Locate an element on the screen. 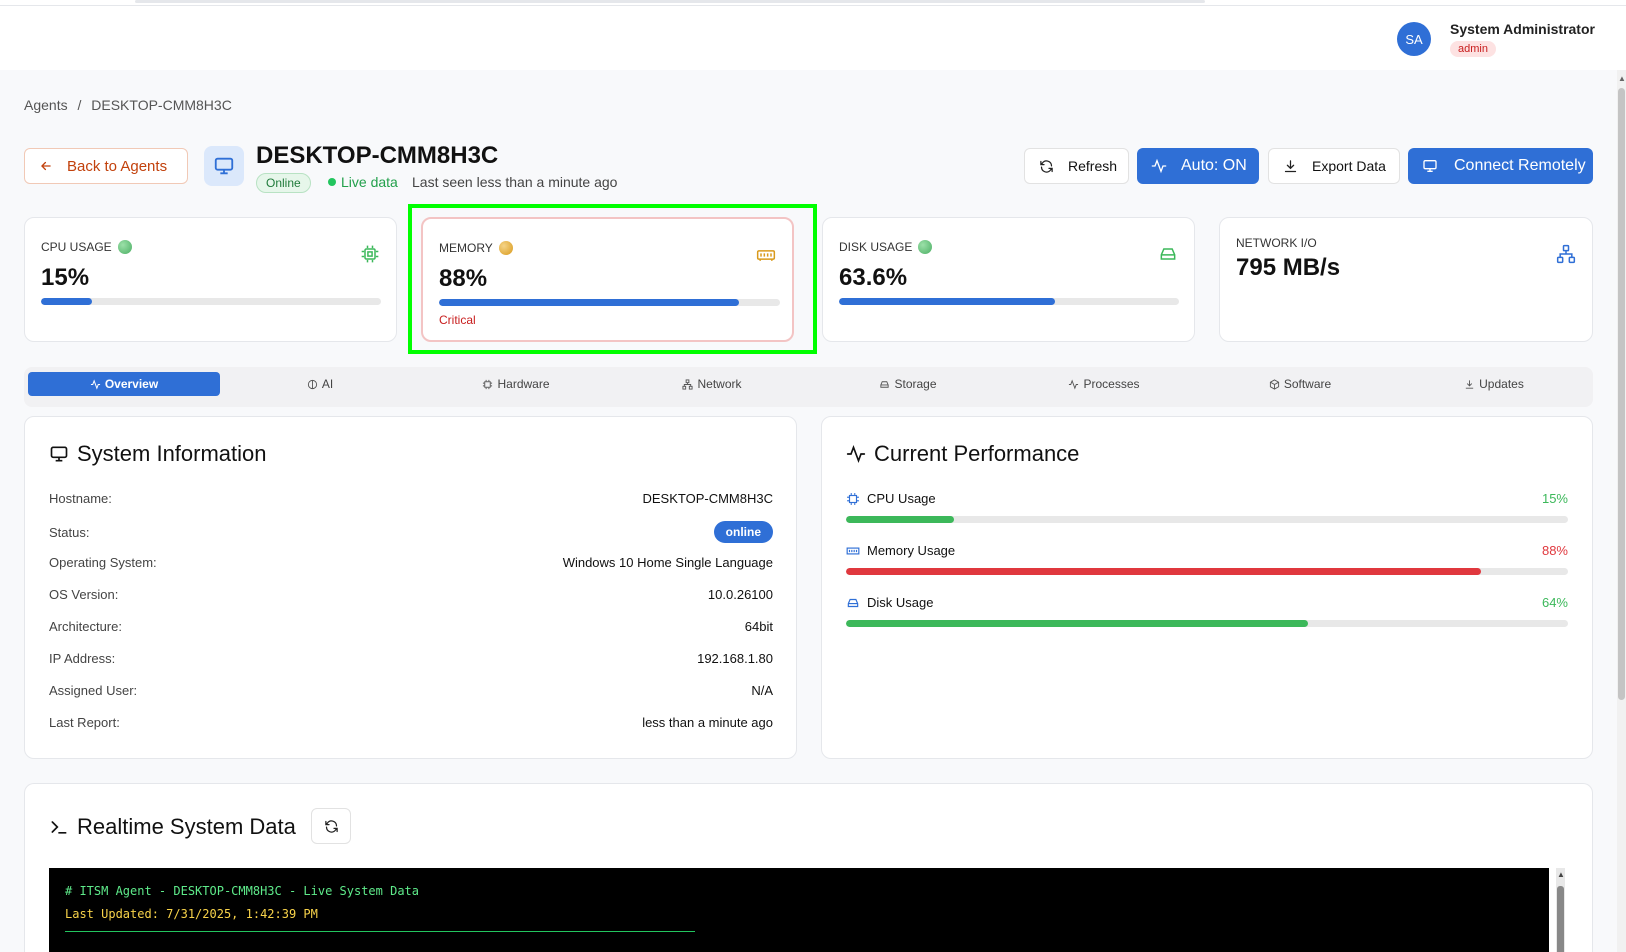 The image size is (1626, 952). connect-remotely-button: Connect Remotely is located at coordinates (1500, 166).